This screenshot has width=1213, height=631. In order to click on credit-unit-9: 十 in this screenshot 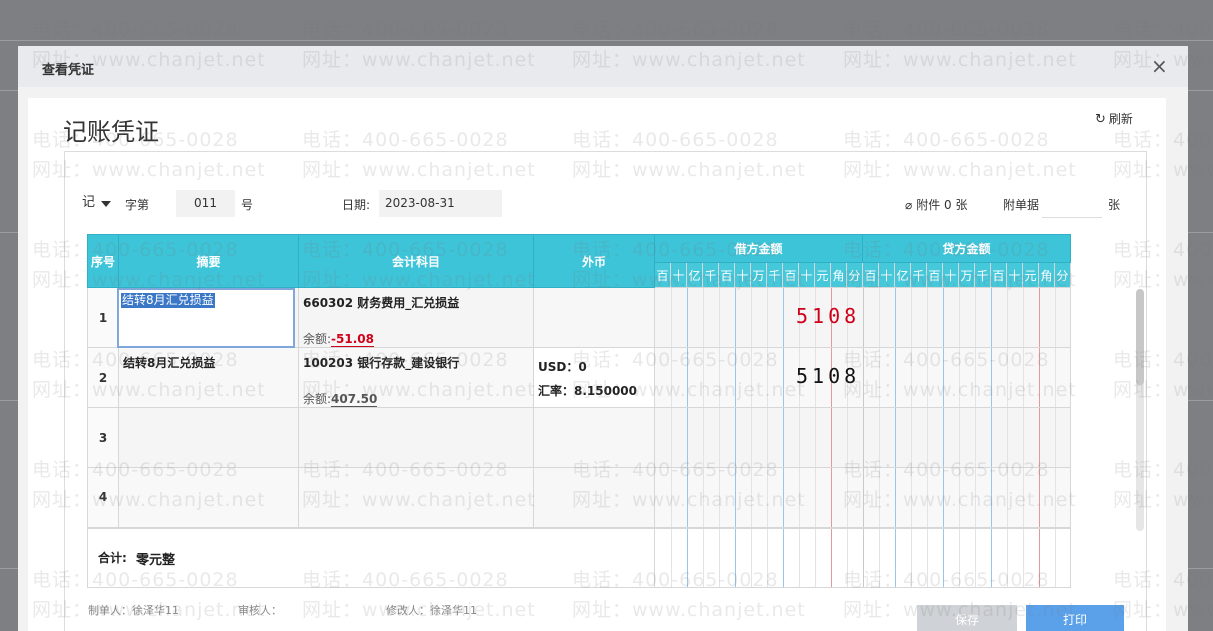, I will do `click(1014, 275)`.